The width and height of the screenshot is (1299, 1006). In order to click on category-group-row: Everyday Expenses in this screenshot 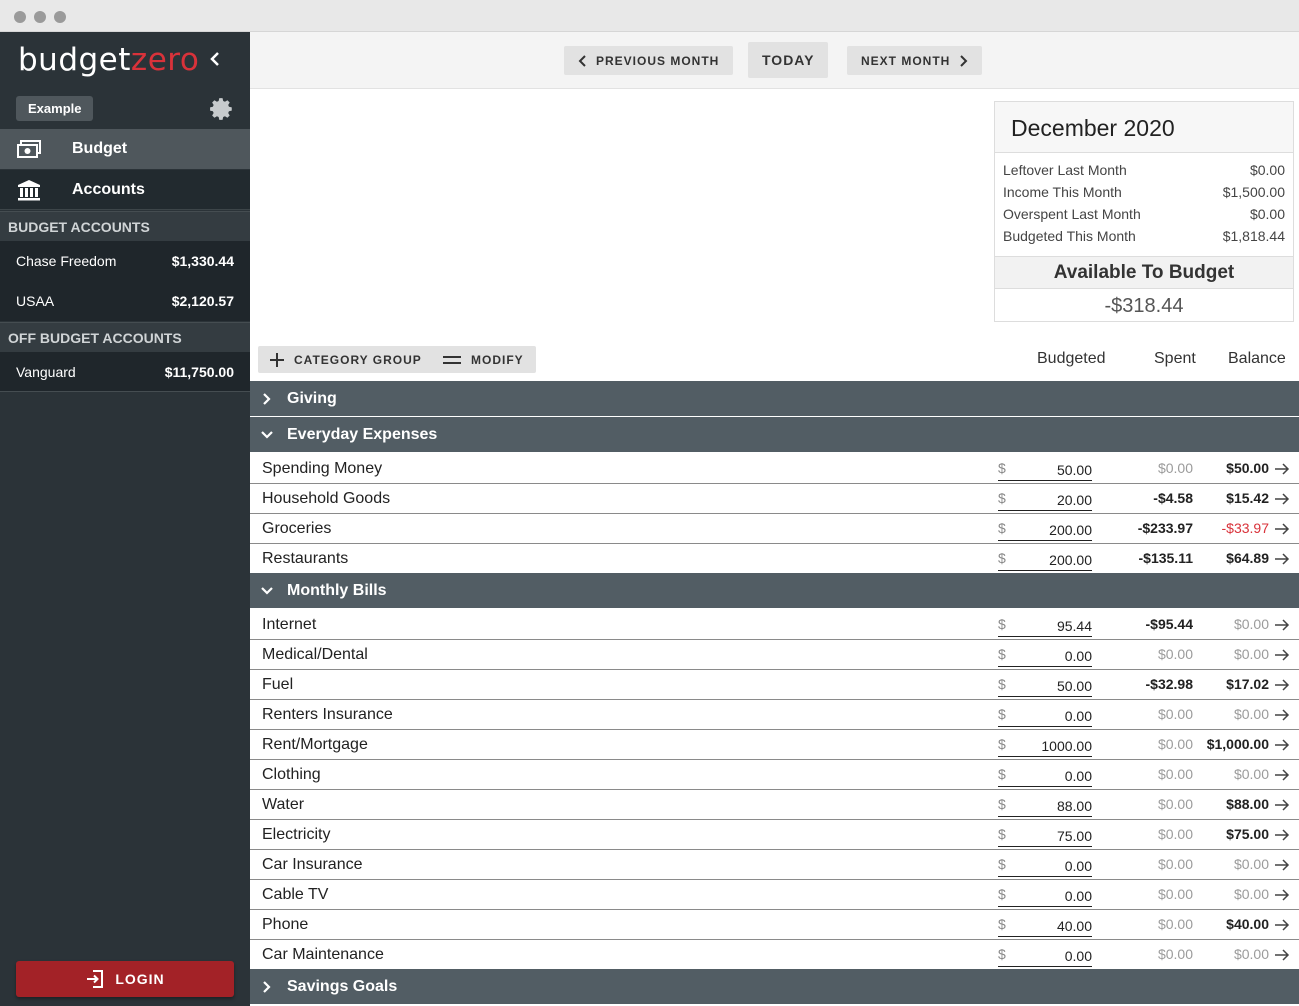, I will do `click(774, 435)`.